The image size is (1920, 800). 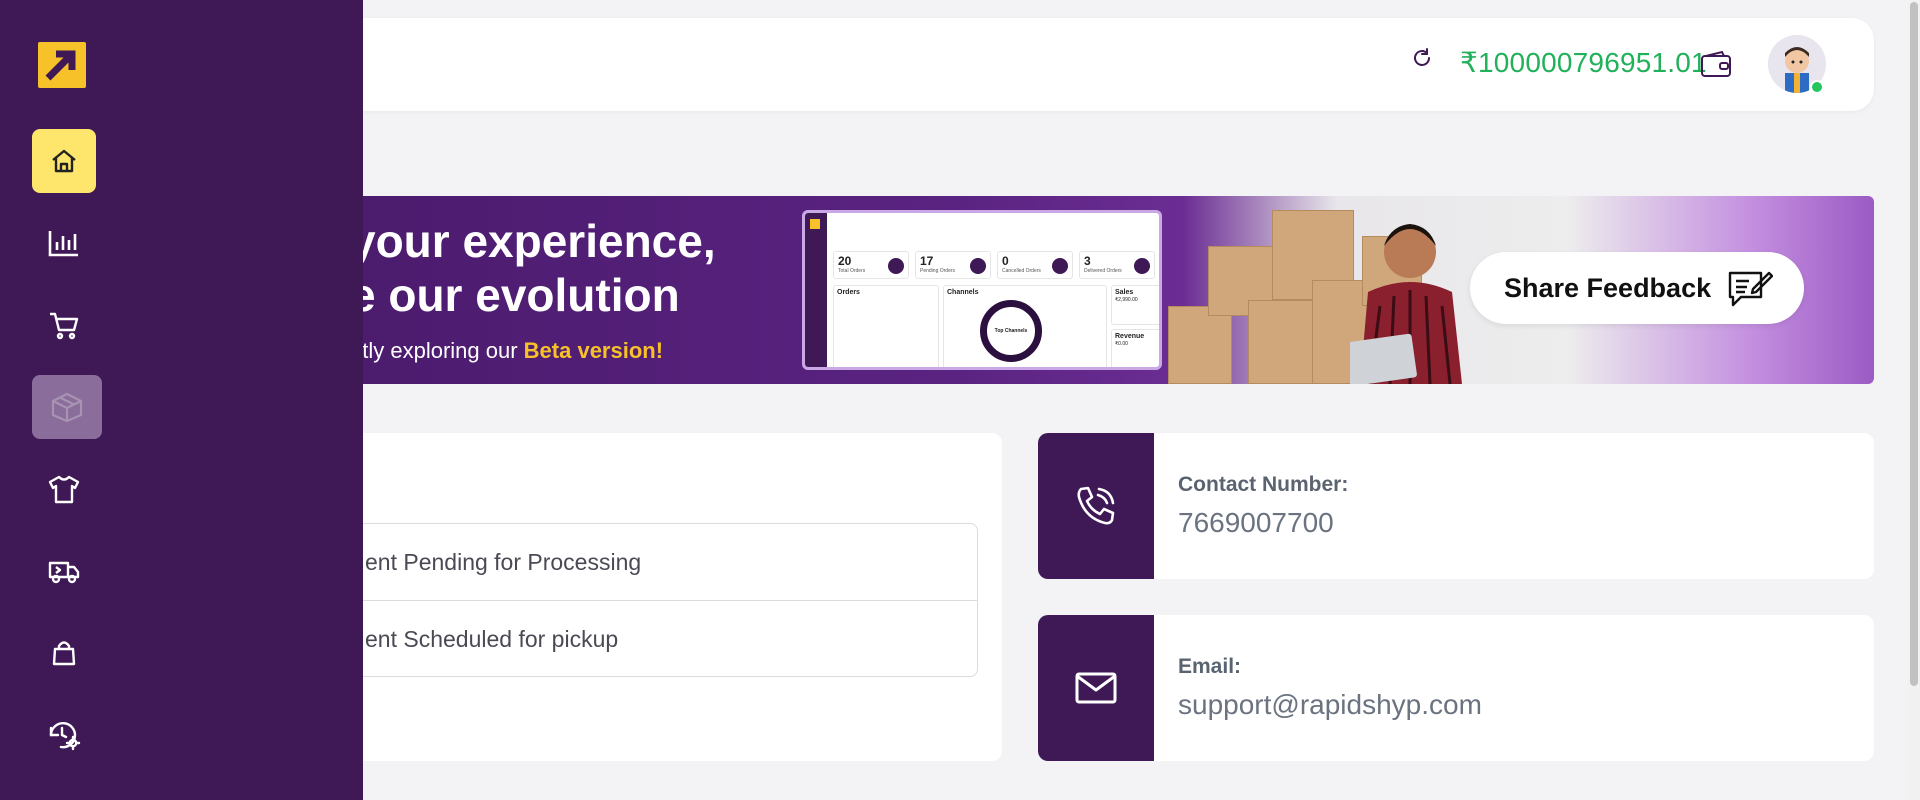 I want to click on person-with-laptop-illustration, so click(x=1406, y=304).